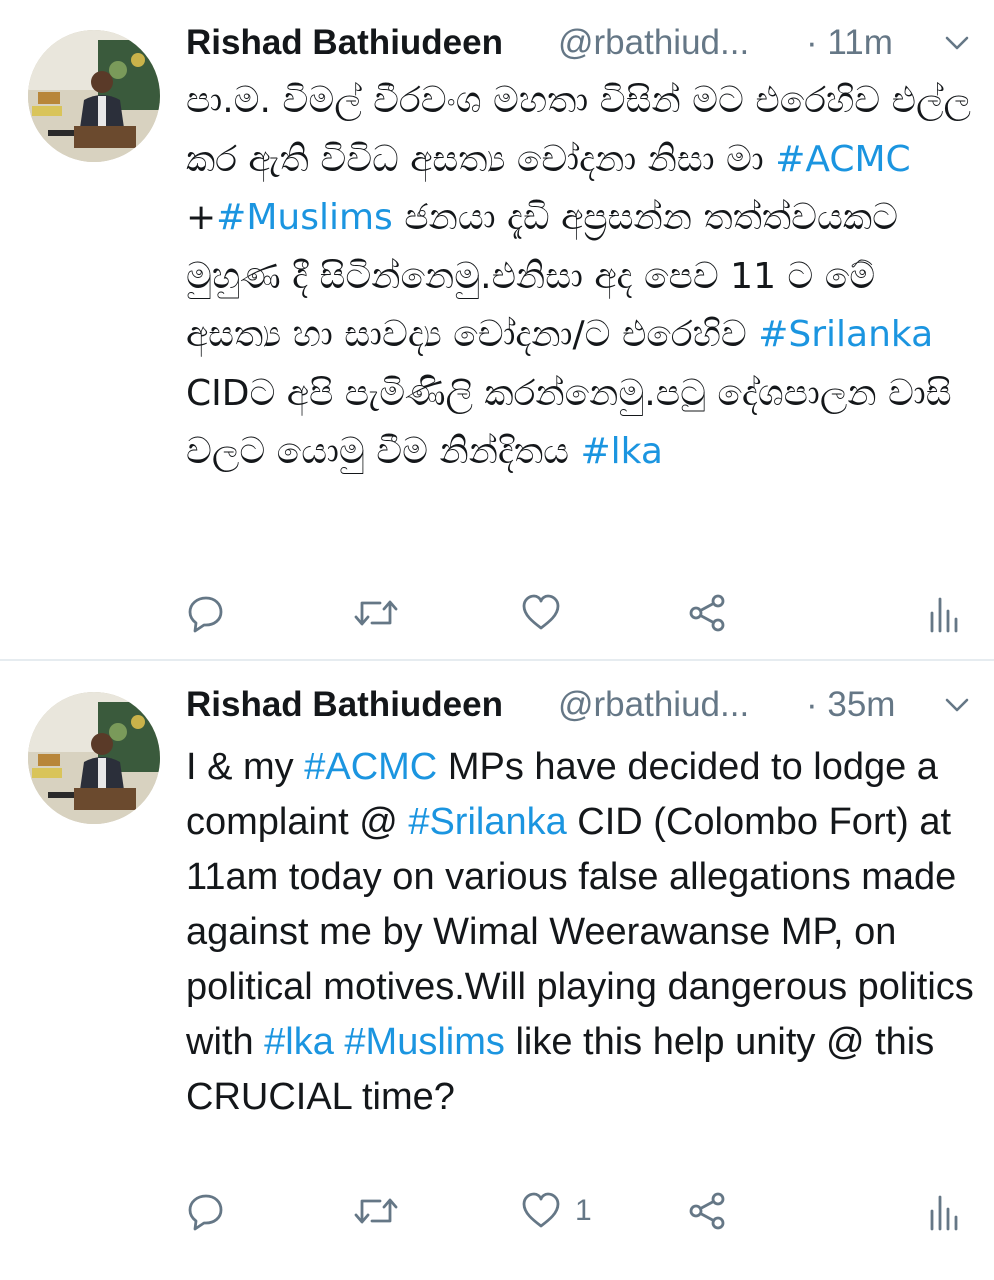 The width and height of the screenshot is (994, 1280). What do you see at coordinates (339, 1042) in the screenshot?
I see `tweet-text-segment` at bounding box center [339, 1042].